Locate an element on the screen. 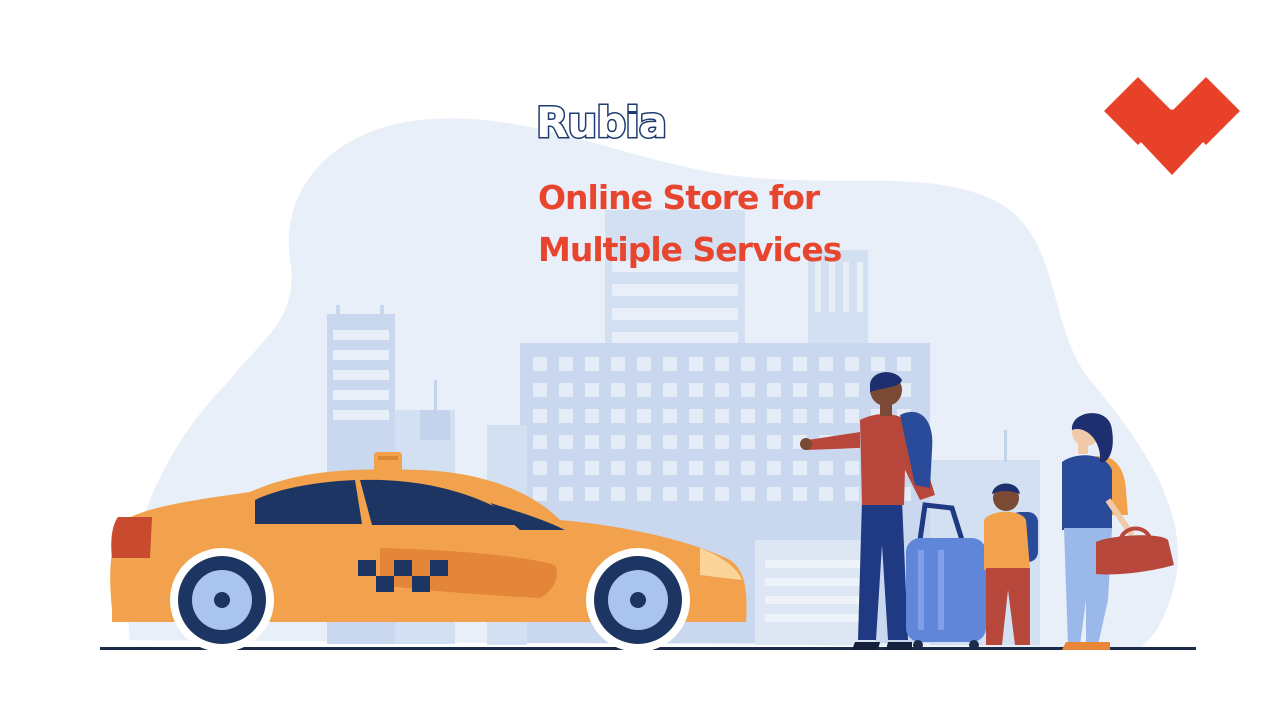 This screenshot has width=1280, height=719. tagline-line-1: Online Store for is located at coordinates (679, 197).